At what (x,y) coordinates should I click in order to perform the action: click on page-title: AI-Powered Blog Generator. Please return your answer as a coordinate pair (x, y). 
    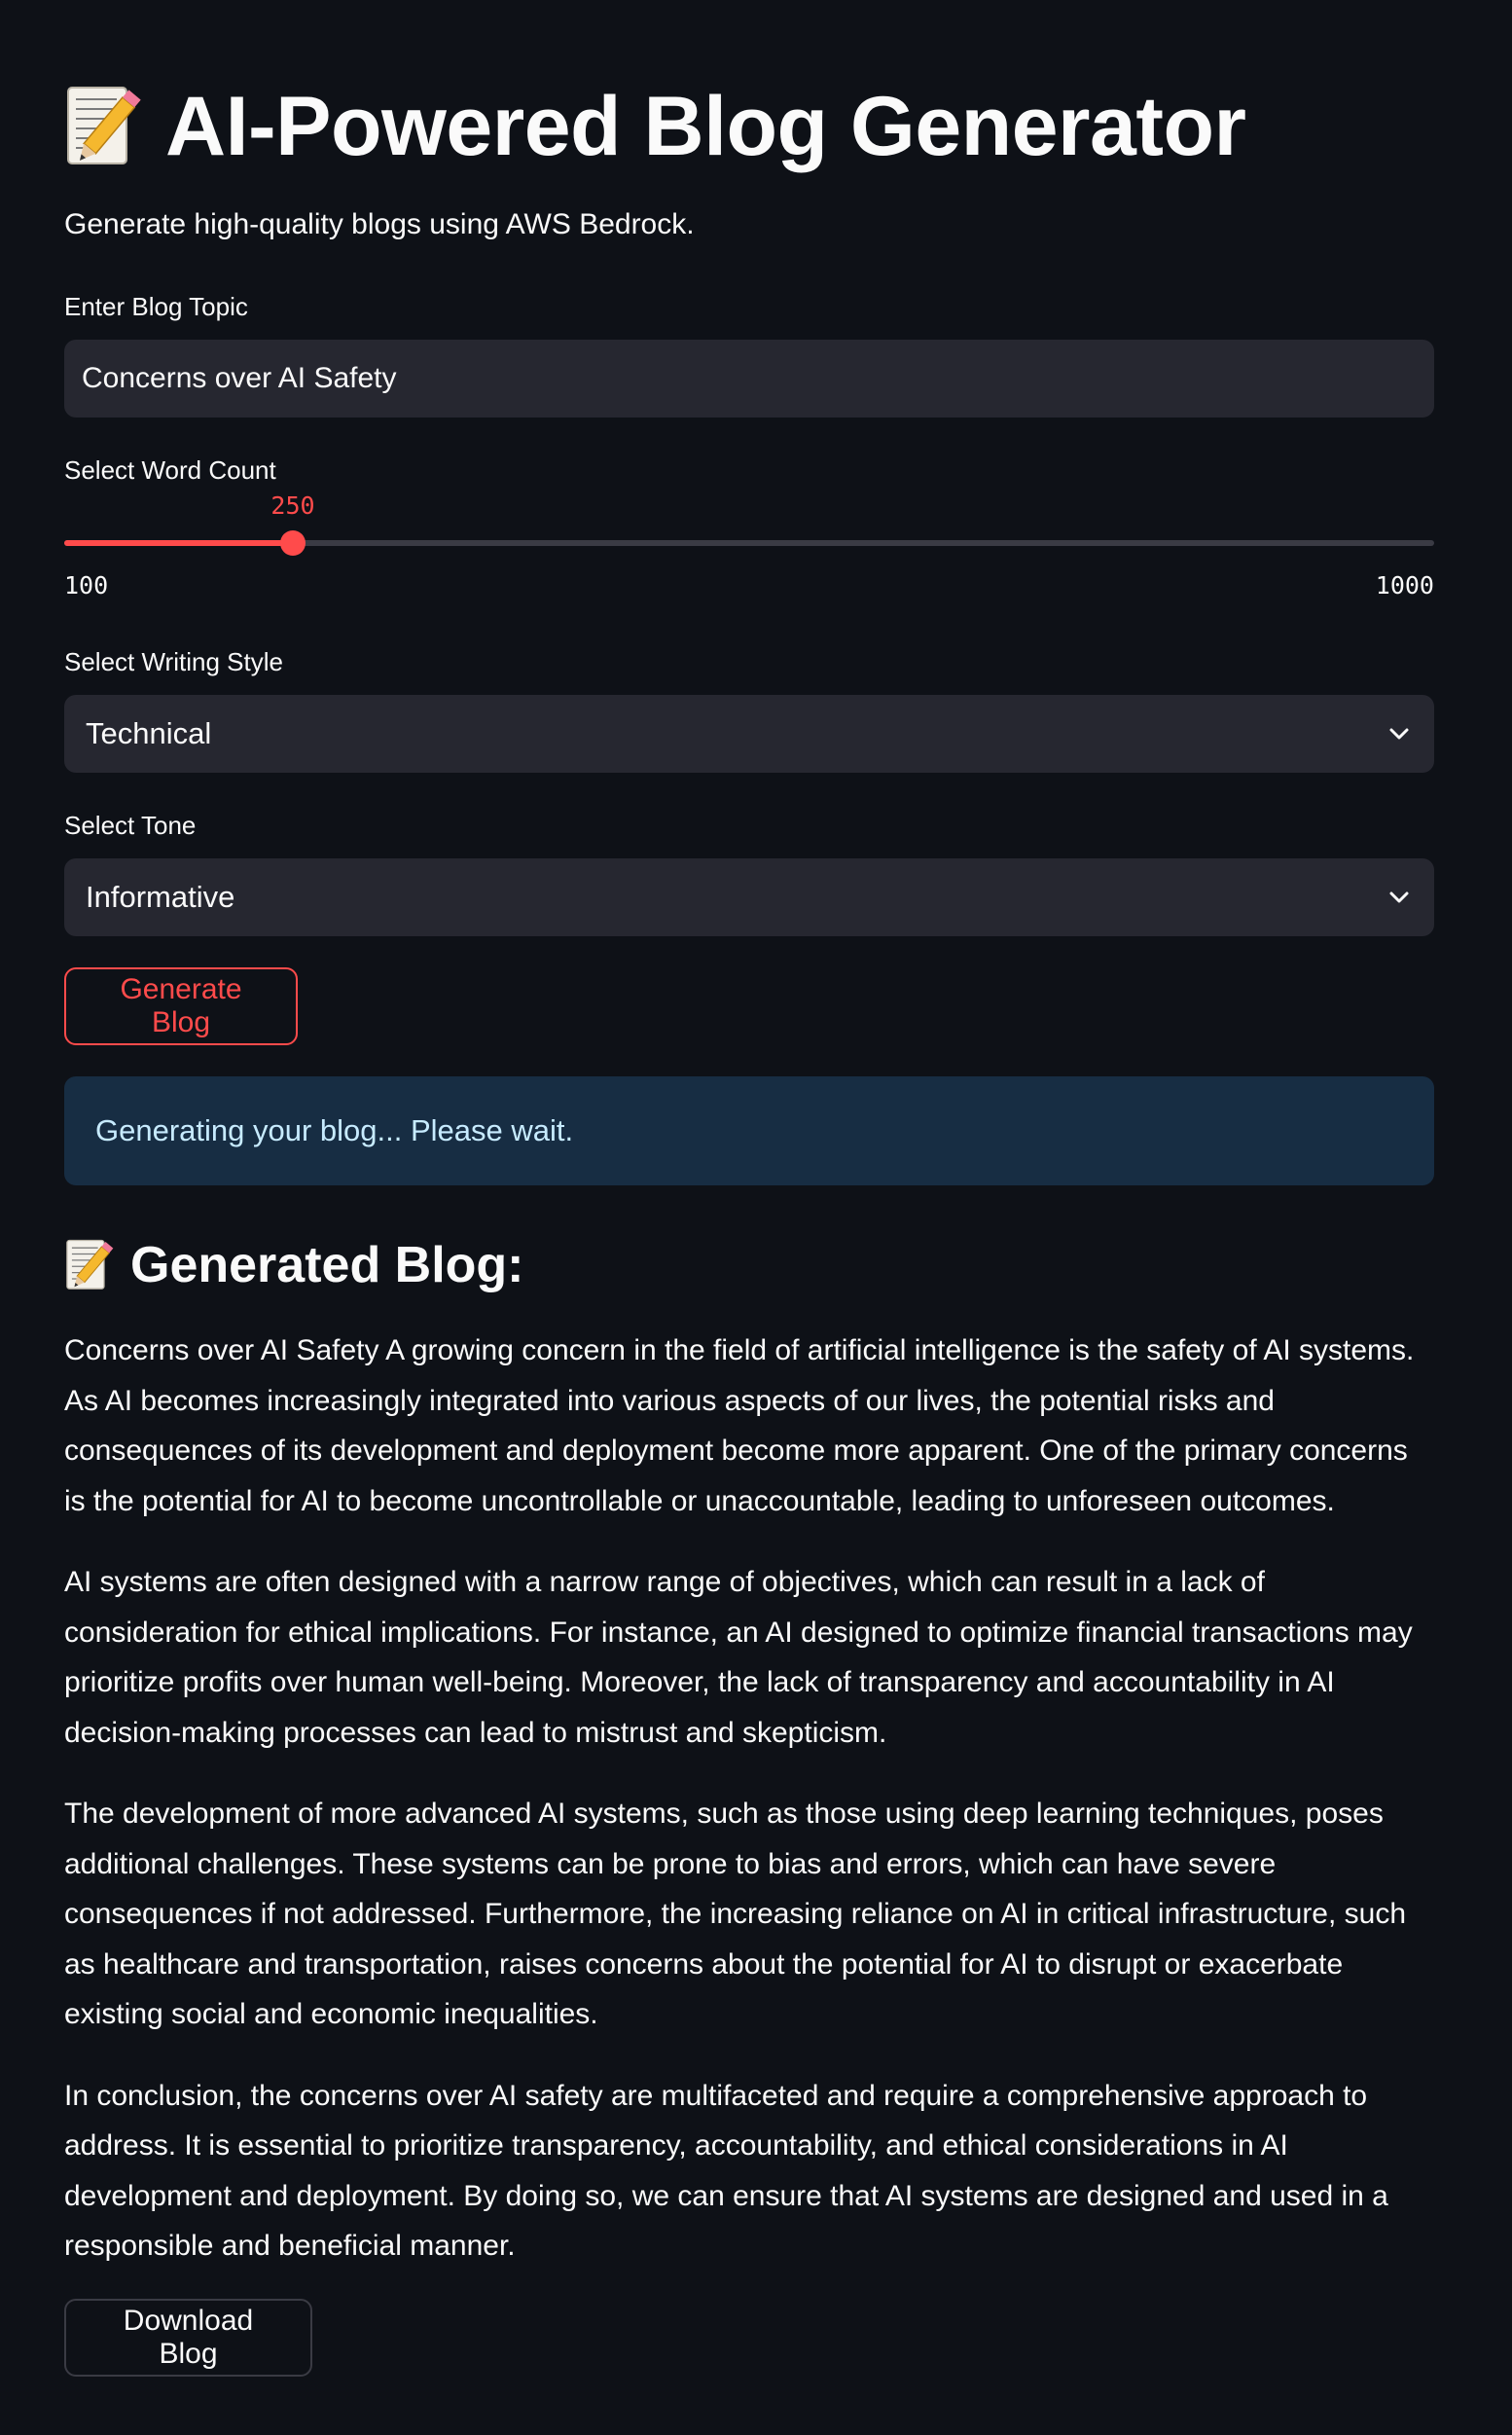
    Looking at the image, I should click on (705, 126).